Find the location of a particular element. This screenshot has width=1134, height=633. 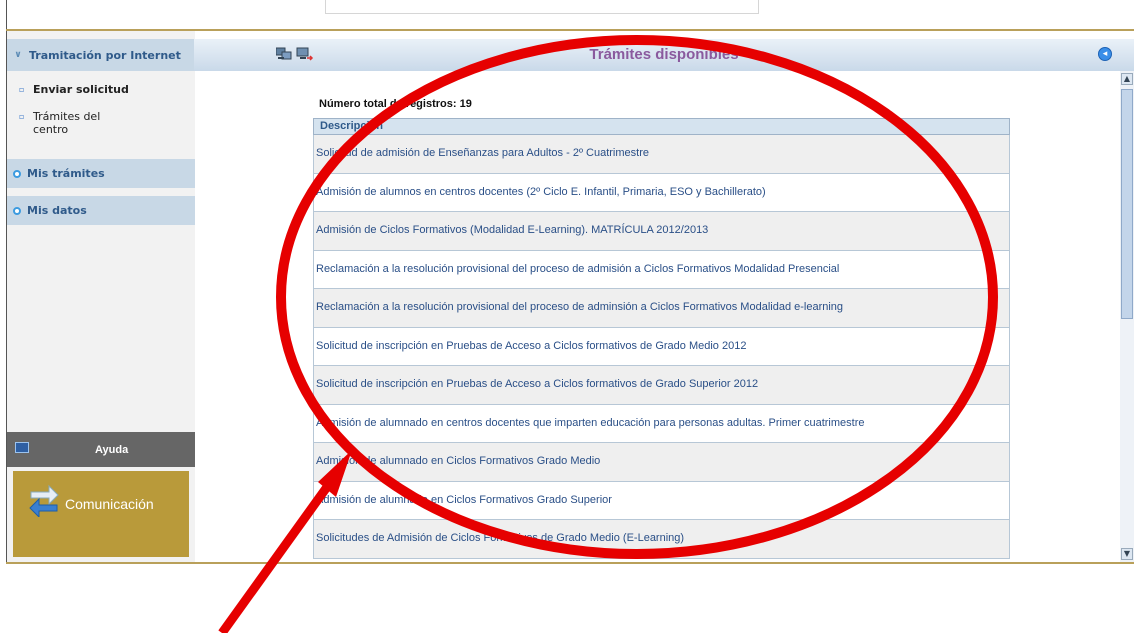

back-arrow-circle-icon: ◂ is located at coordinates (1105, 54).